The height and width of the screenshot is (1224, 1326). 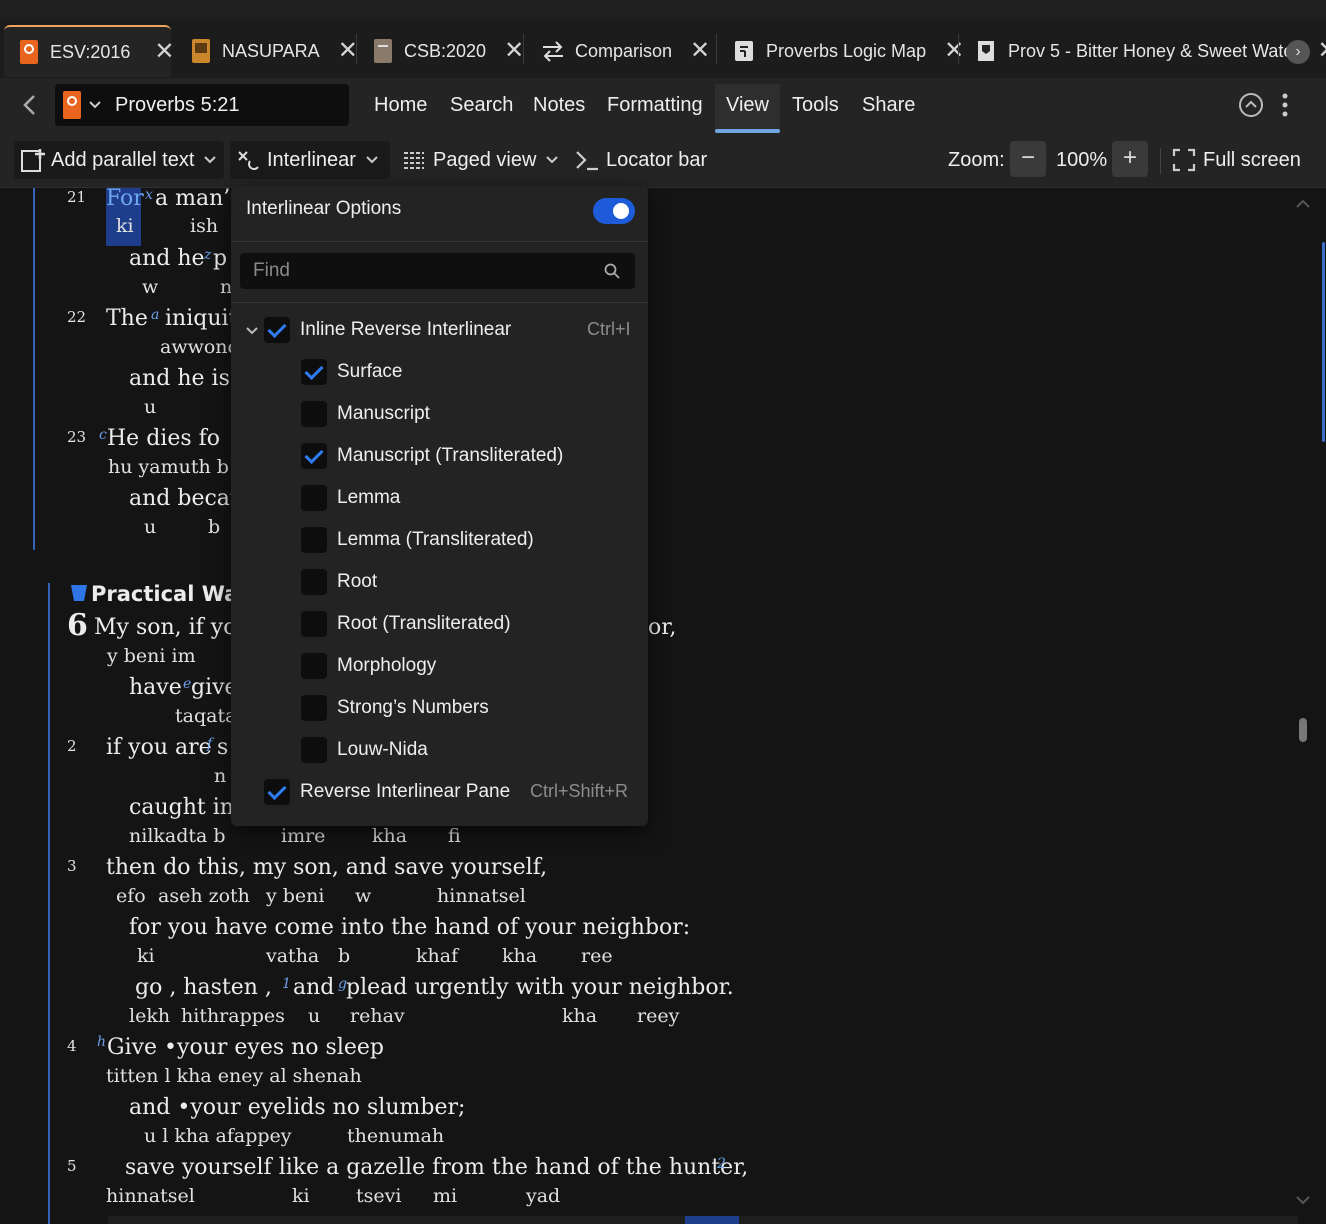 I want to click on reference-box: Proverbs 5:21, so click(x=202, y=105).